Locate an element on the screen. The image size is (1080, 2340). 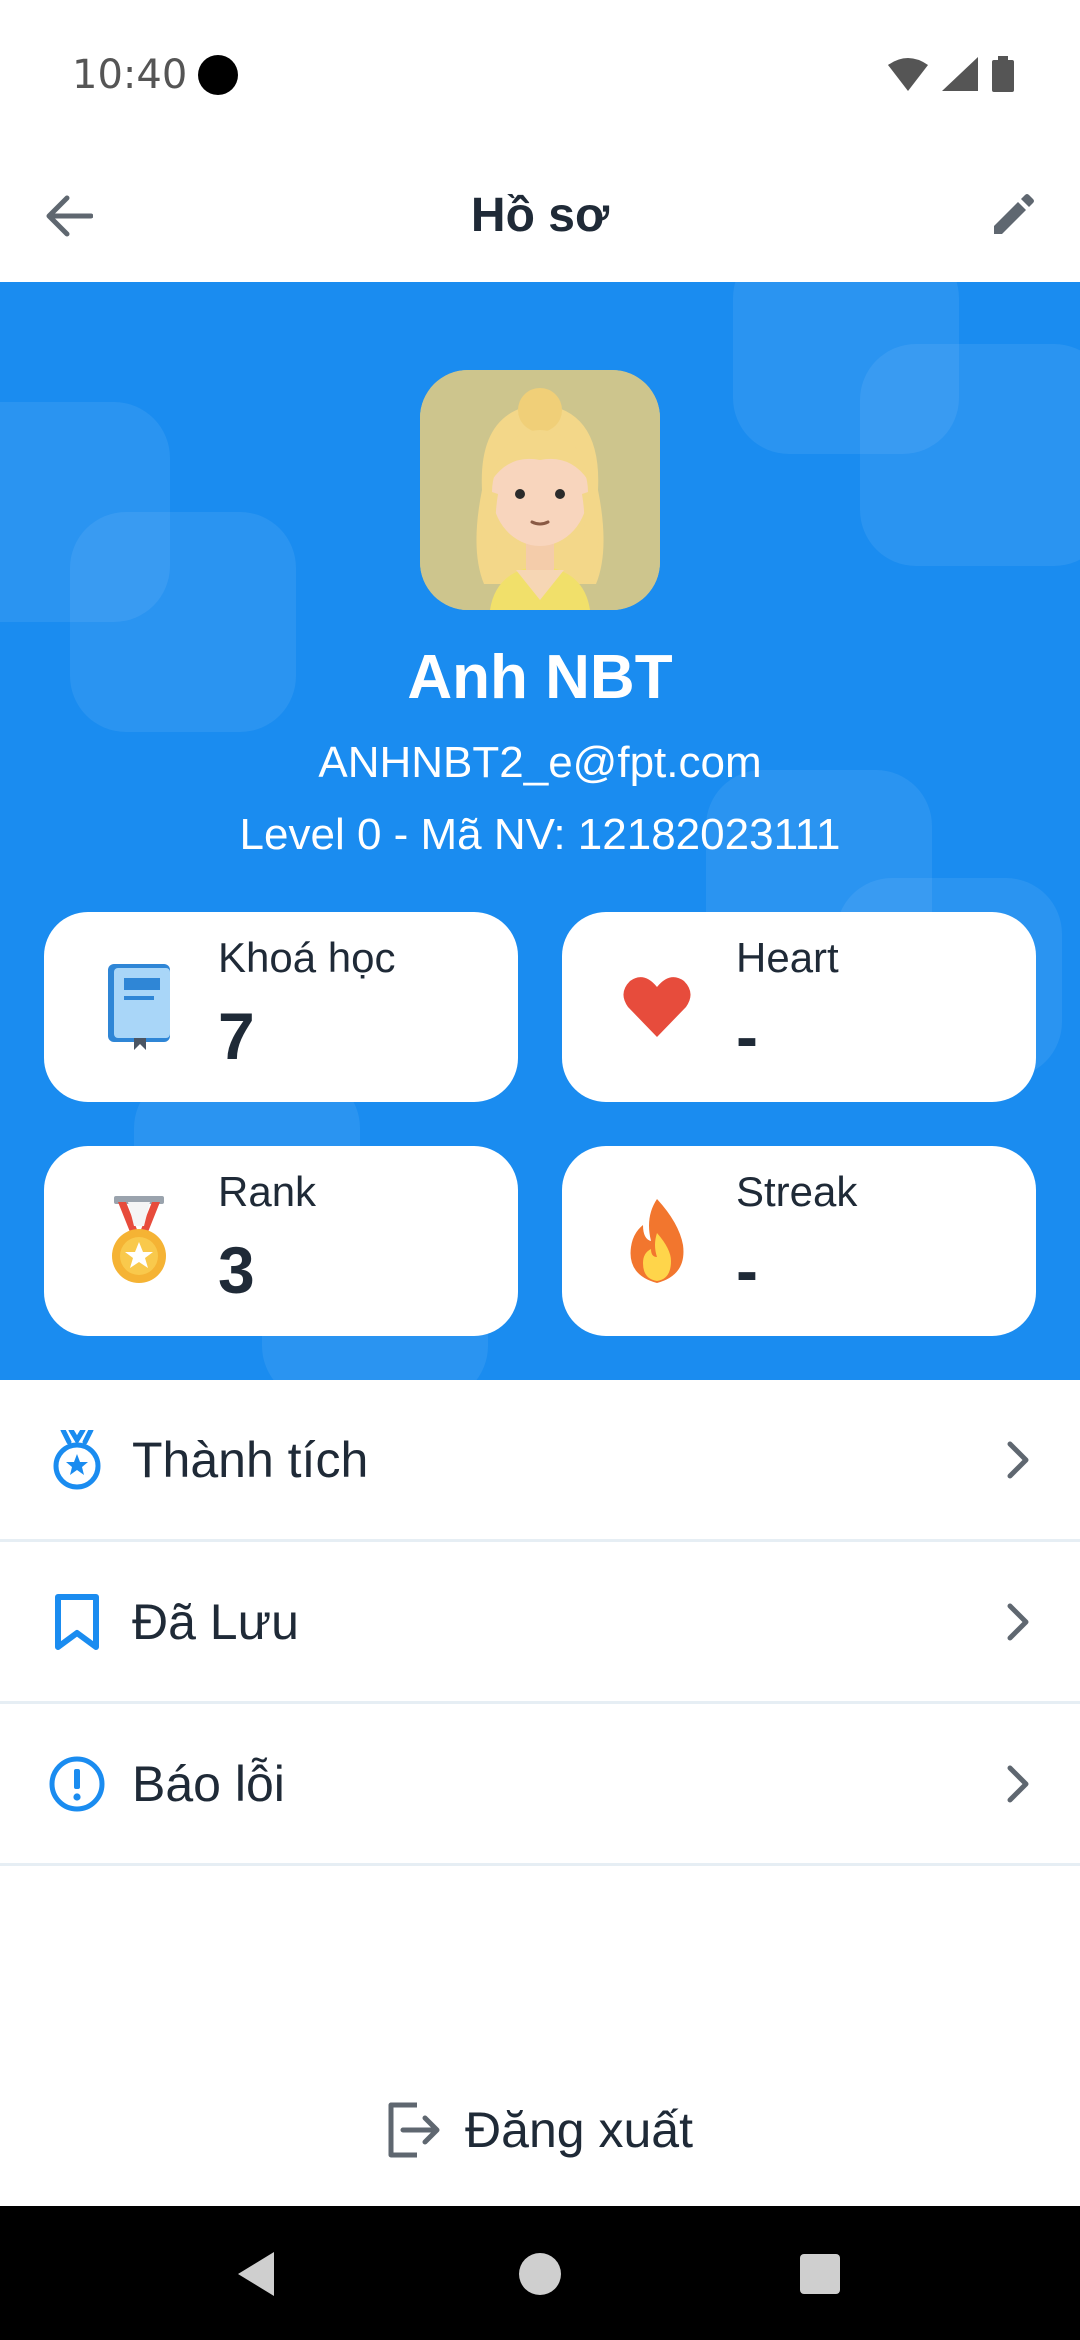
stat-label: Streak is located at coordinates (797, 1191).